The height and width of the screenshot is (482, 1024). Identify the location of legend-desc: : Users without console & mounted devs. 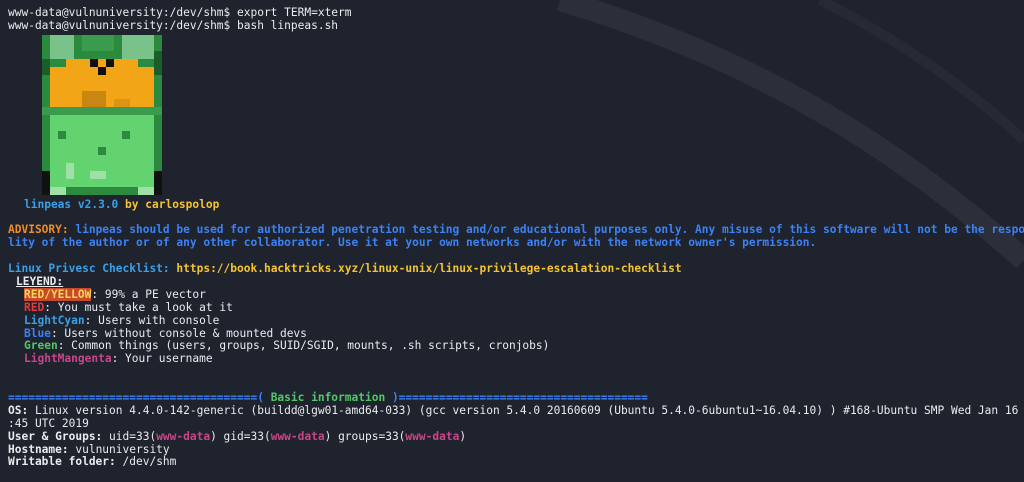
(178, 333).